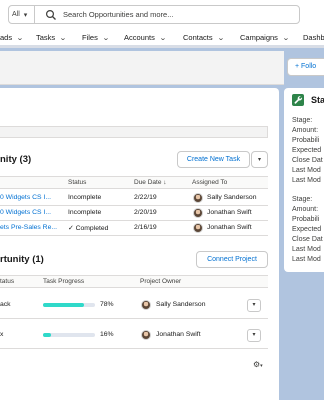 This screenshot has width=324, height=400. I want to click on project-name: x, so click(2, 334).